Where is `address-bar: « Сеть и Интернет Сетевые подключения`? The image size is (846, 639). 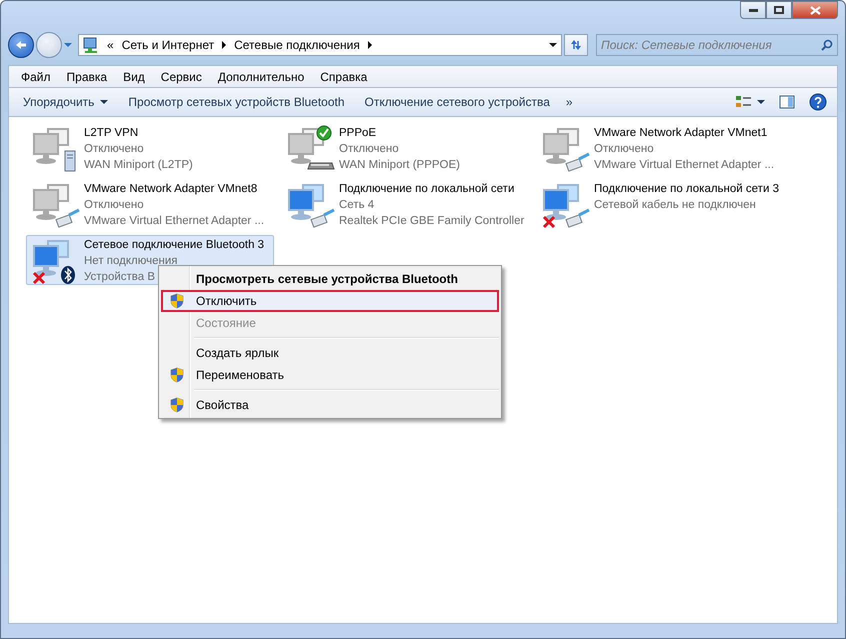 address-bar: « Сеть и Интернет Сетевые подключения is located at coordinates (320, 45).